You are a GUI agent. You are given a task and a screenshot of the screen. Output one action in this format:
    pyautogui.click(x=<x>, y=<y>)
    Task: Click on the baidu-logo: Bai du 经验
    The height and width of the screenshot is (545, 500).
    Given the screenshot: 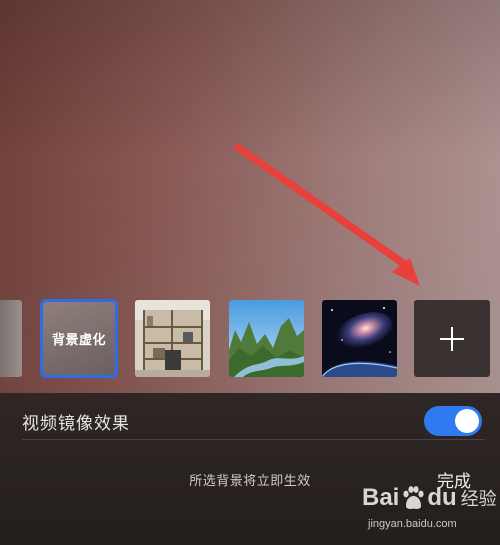 What is the action you would take?
    pyautogui.click(x=429, y=498)
    